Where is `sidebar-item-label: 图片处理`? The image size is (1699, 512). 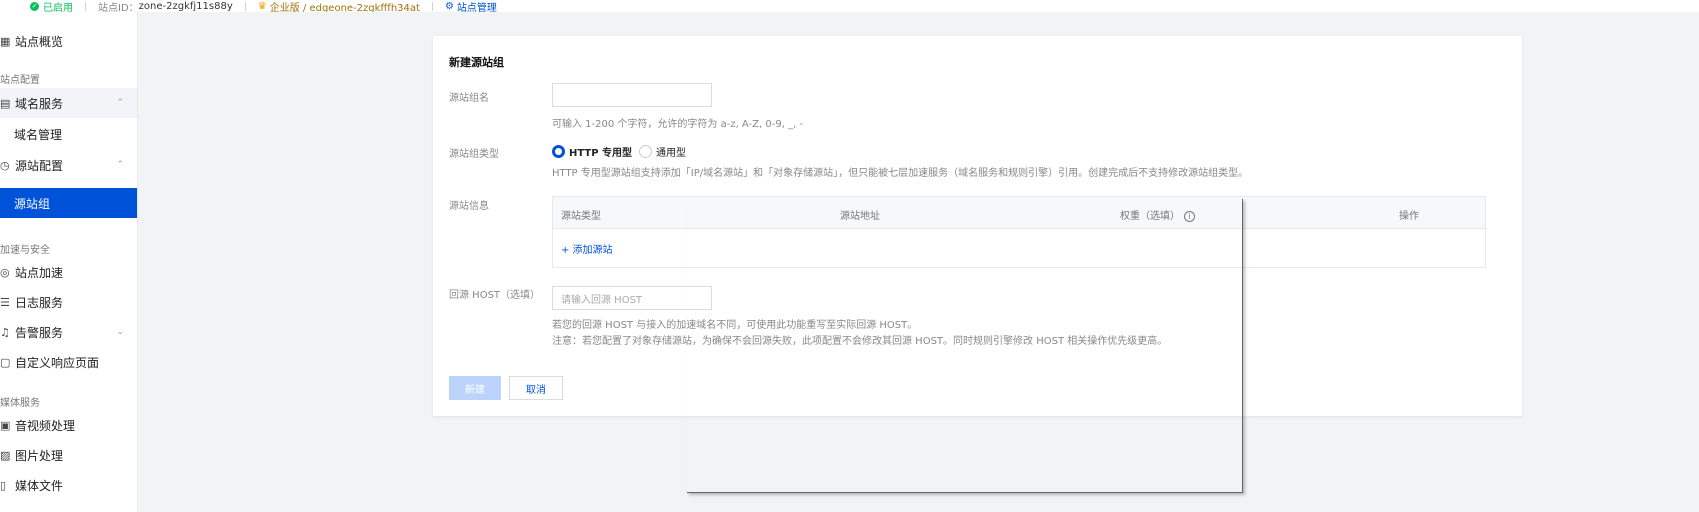 sidebar-item-label: 图片处理 is located at coordinates (39, 455).